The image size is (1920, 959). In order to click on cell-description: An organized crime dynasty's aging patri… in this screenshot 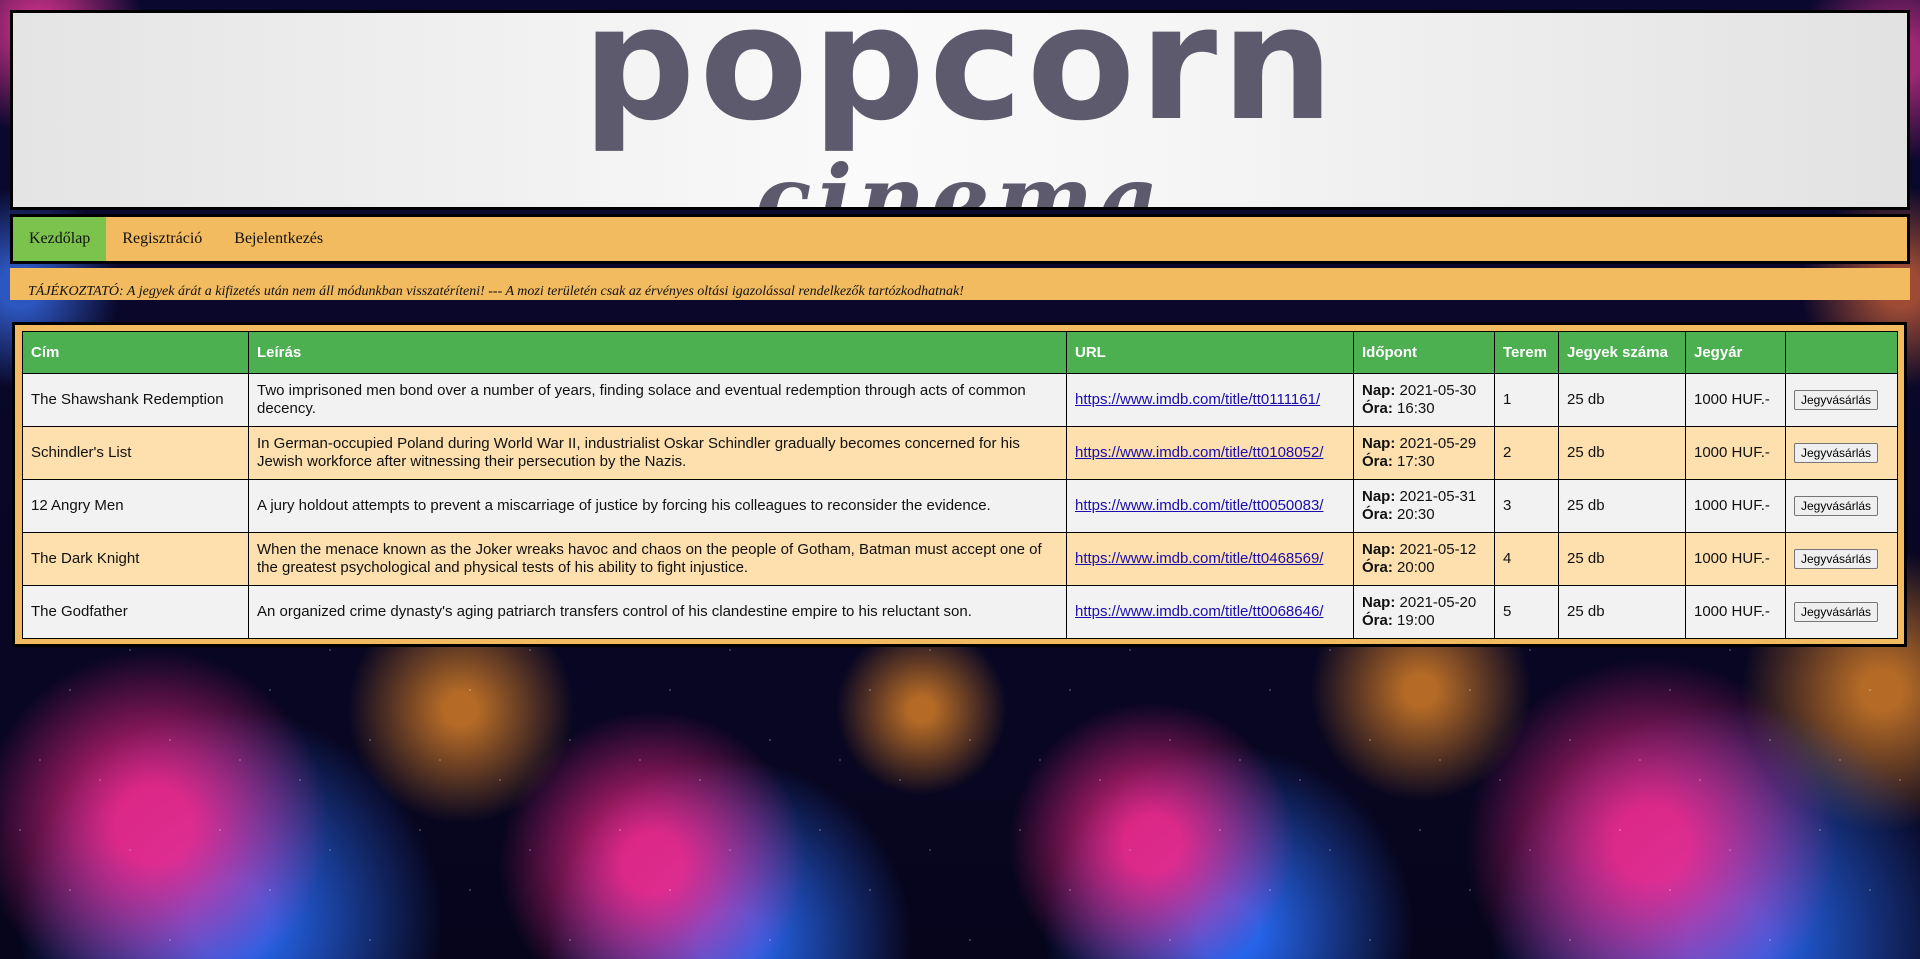, I will do `click(657, 612)`.